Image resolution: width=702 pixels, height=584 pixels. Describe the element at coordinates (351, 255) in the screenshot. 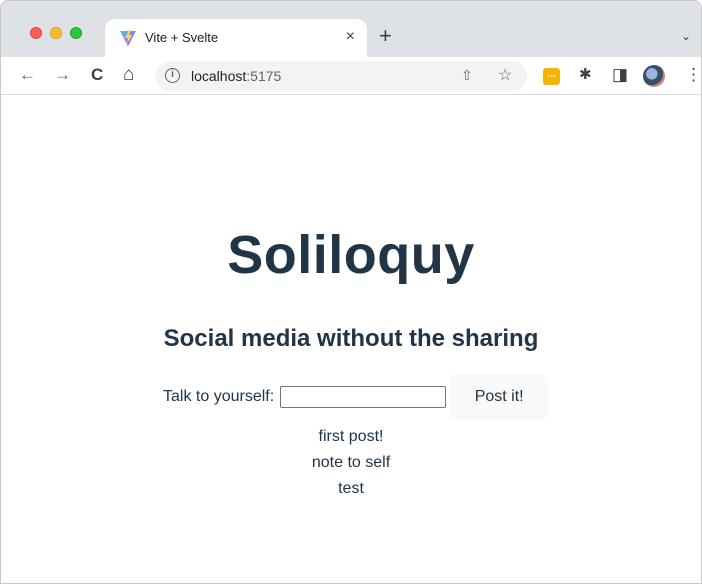

I see `app-title: Soliloquy` at that location.